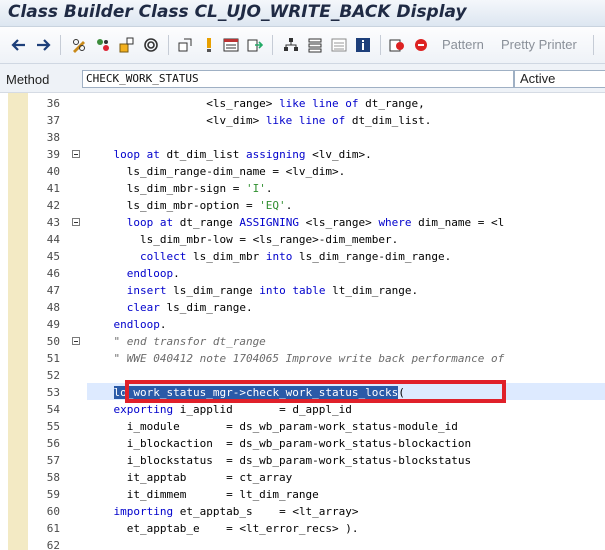  Describe the element at coordinates (298, 79) in the screenshot. I see `method-name-field: CHECK_WORK_STATUS` at that location.